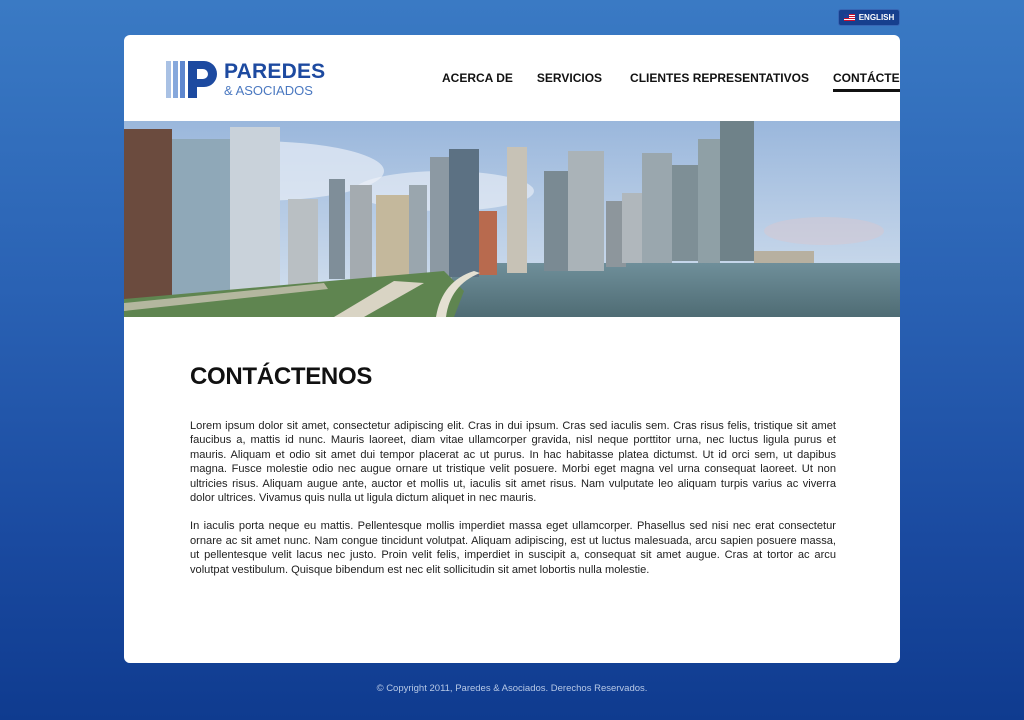 The image size is (1024, 720). What do you see at coordinates (866, 81) in the screenshot?
I see `nav-item-contactenos: CONTÁCTENOS` at bounding box center [866, 81].